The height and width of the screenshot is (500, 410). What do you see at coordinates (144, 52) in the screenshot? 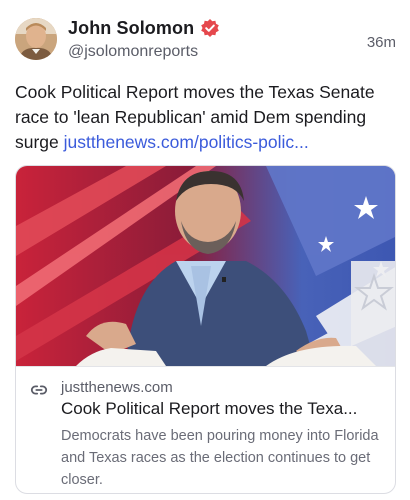
I see `author-handle: @jsolomonreports` at bounding box center [144, 52].